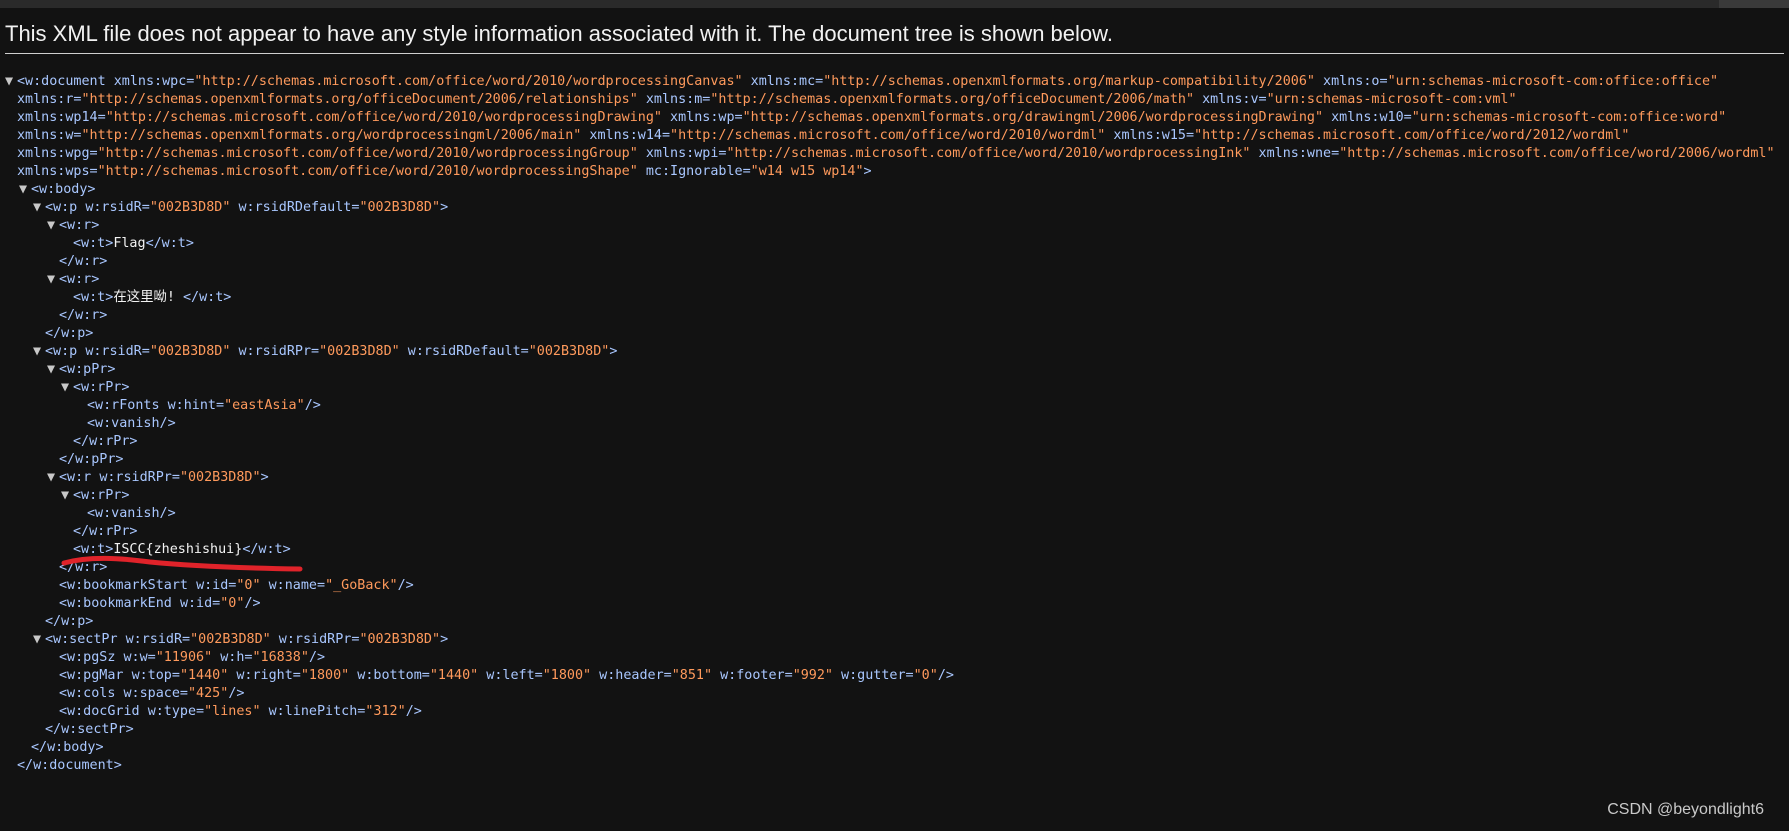  Describe the element at coordinates (154, 81) in the screenshot. I see `xml-attribute-name: xmlns:wpc=` at that location.